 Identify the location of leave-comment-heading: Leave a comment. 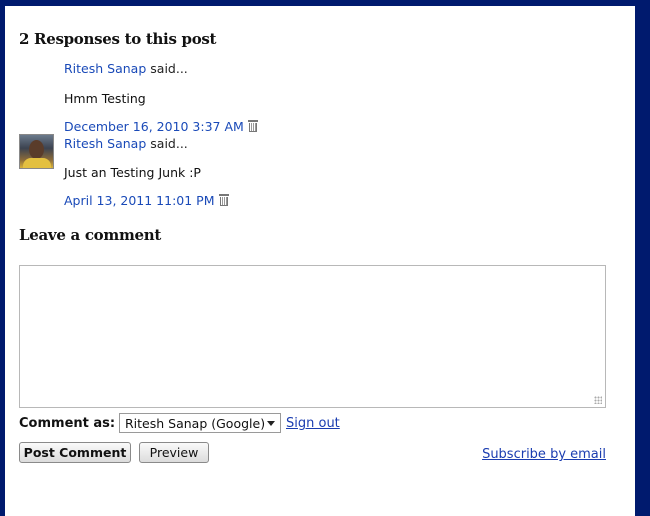
(90, 235).